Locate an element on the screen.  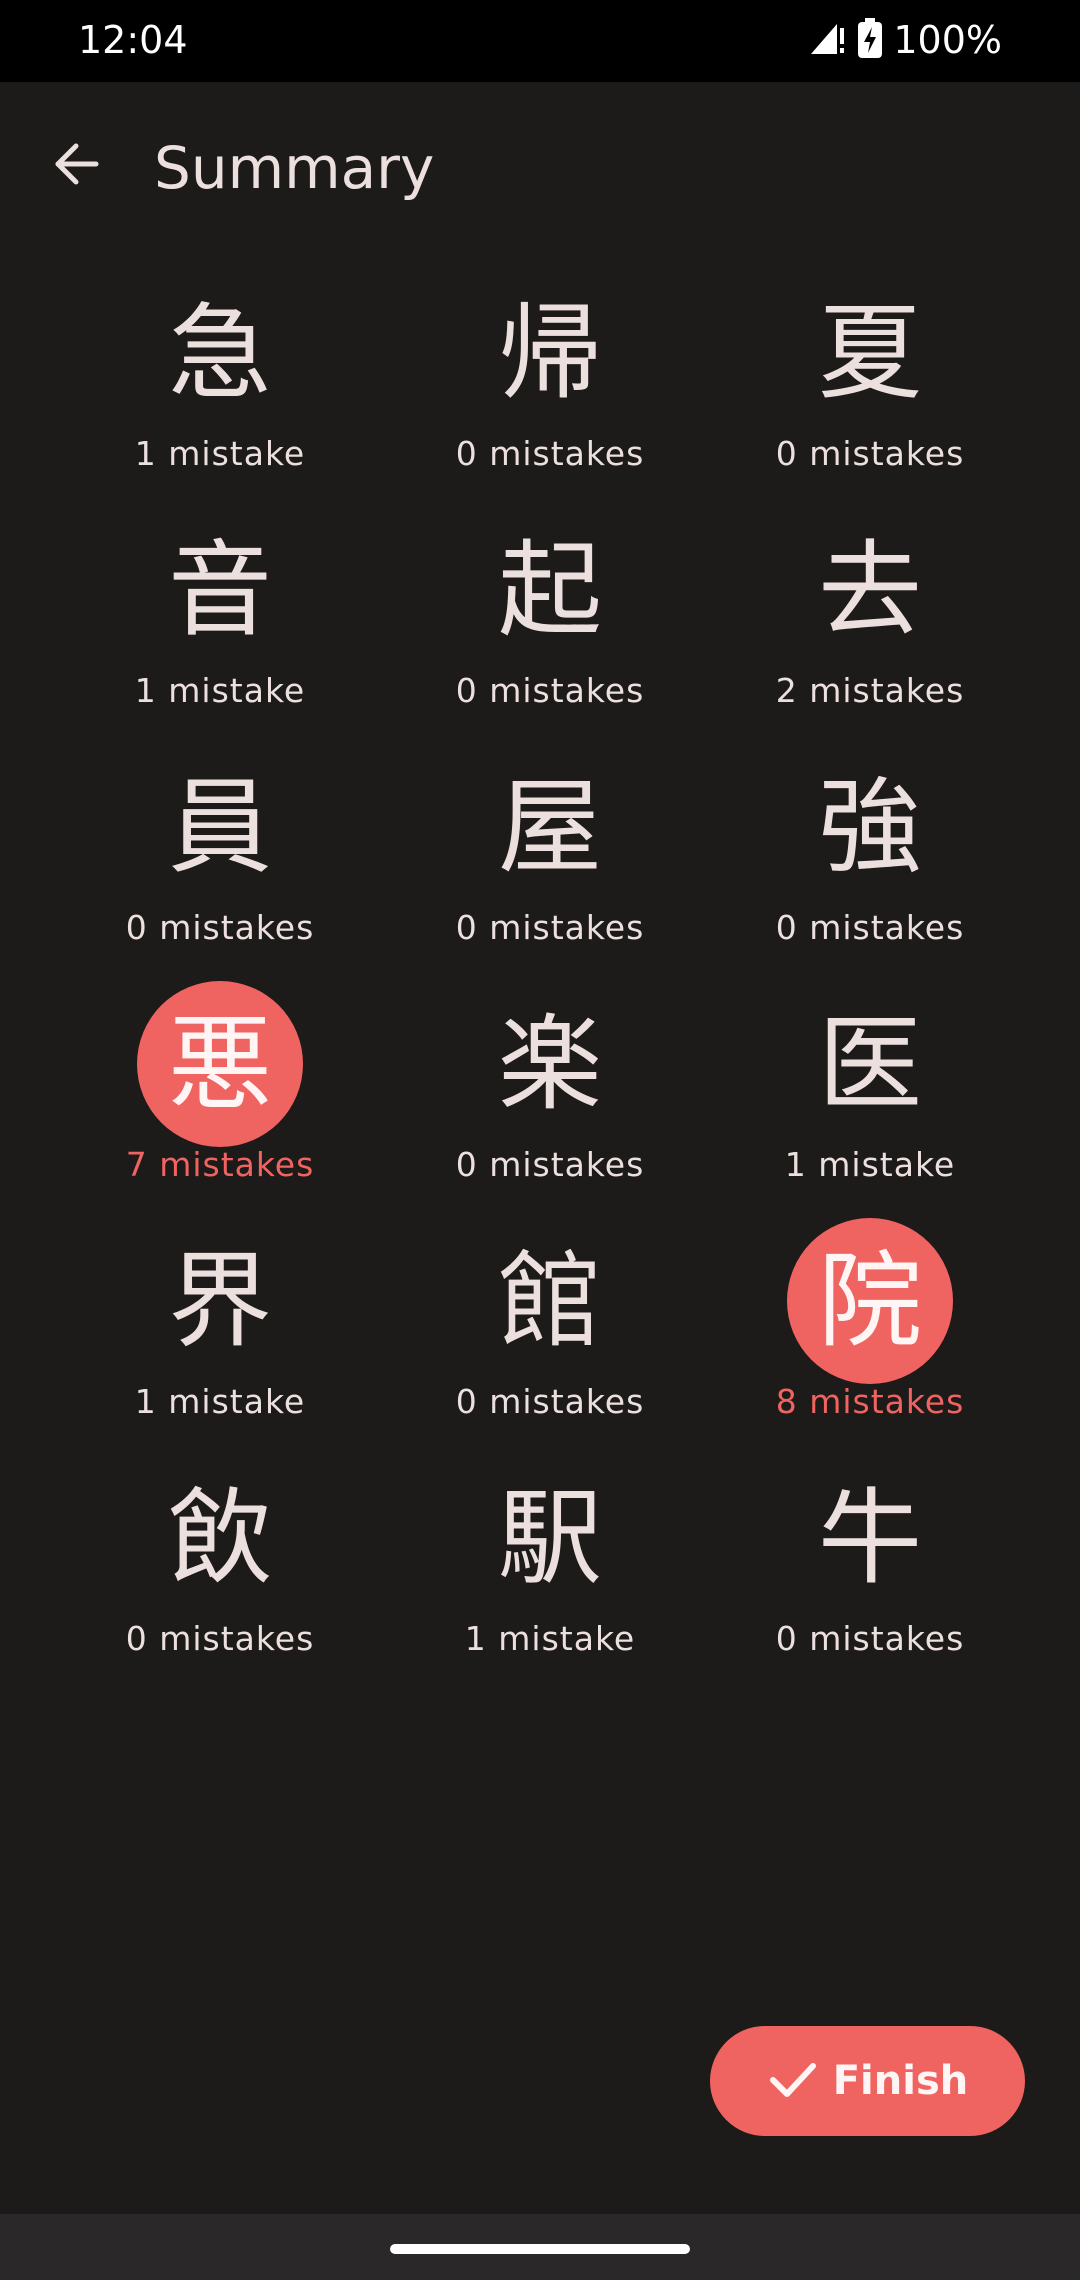
kanji-item: 屋 0 mistakes is located at coordinates (550, 854).